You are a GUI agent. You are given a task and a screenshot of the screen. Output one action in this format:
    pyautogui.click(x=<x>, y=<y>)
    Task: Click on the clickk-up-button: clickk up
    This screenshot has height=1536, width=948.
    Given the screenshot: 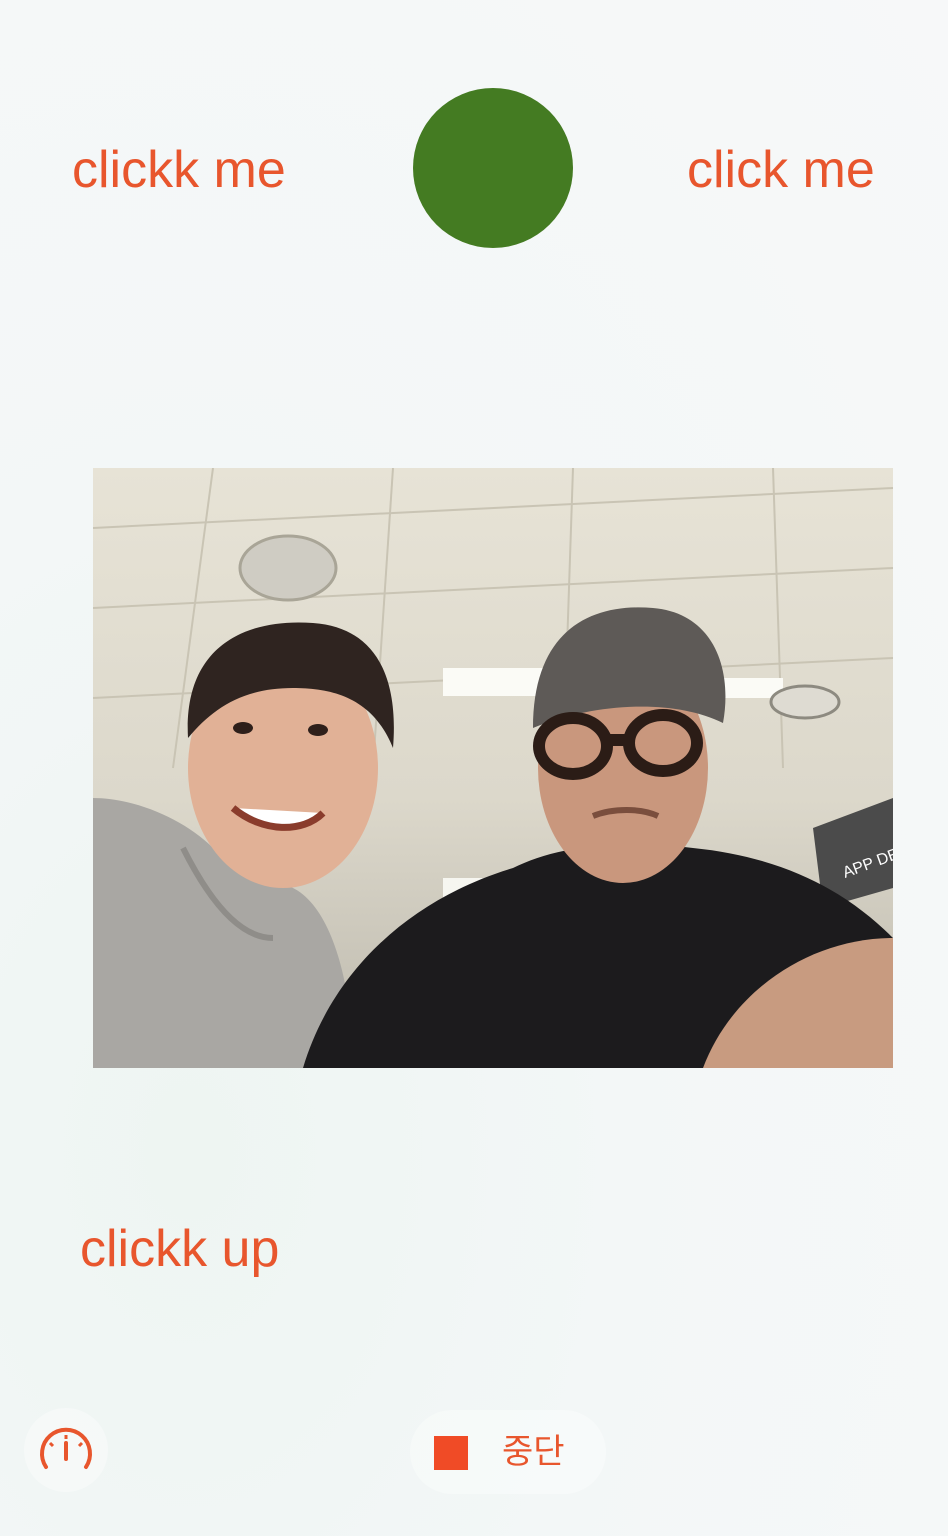 What is the action you would take?
    pyautogui.click(x=179, y=1249)
    